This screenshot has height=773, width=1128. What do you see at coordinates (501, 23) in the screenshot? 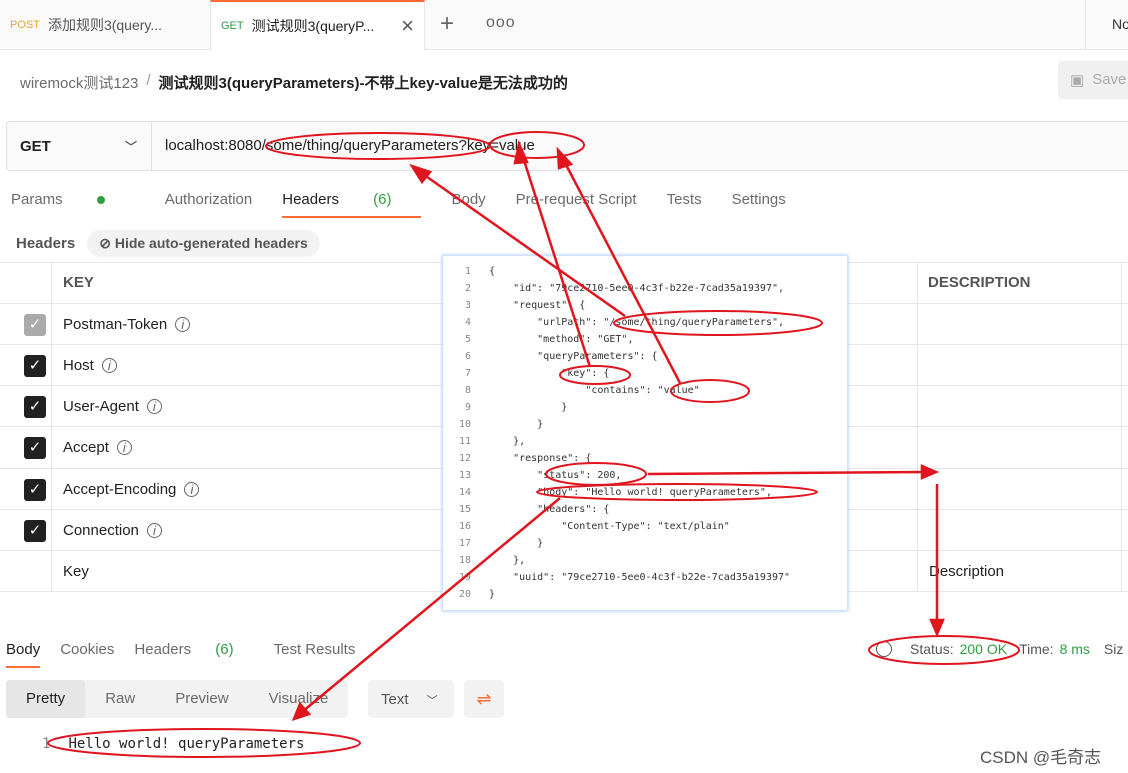
I see `more-tabs-icon: ooo` at bounding box center [501, 23].